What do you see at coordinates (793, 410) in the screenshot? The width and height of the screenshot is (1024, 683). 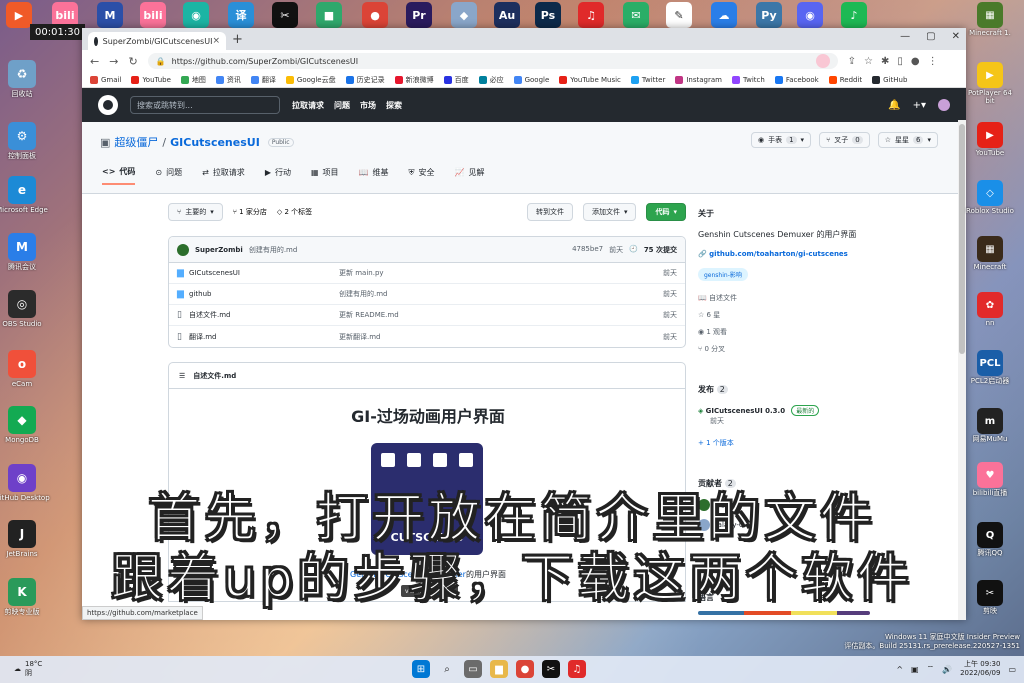 I see `release-item: ◈ GICutscenesUI 0.3.0 最新的` at bounding box center [793, 410].